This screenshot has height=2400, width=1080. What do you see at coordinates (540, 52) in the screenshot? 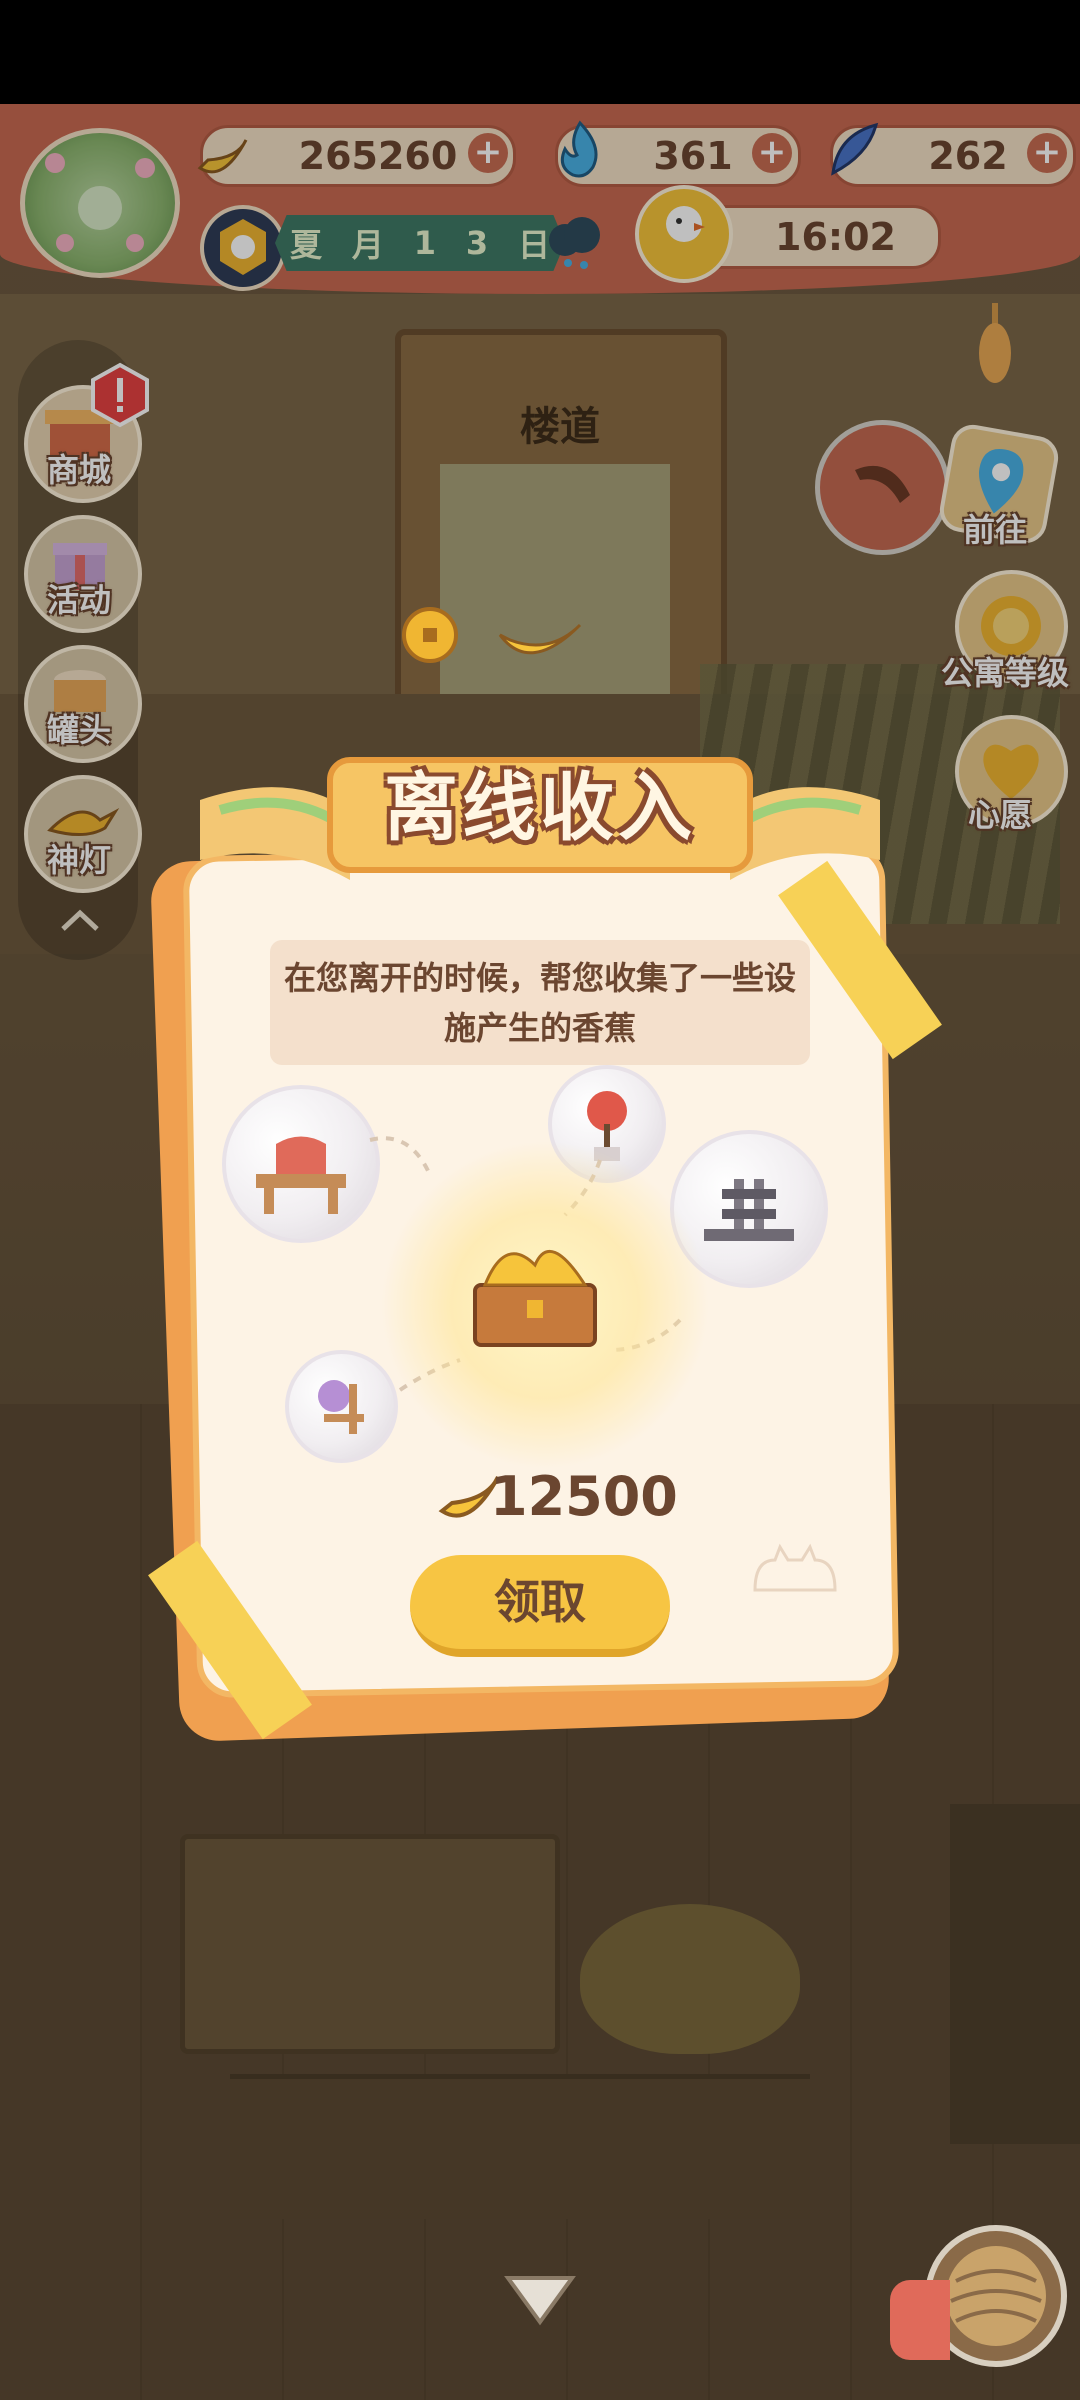
I see `status-bar` at bounding box center [540, 52].